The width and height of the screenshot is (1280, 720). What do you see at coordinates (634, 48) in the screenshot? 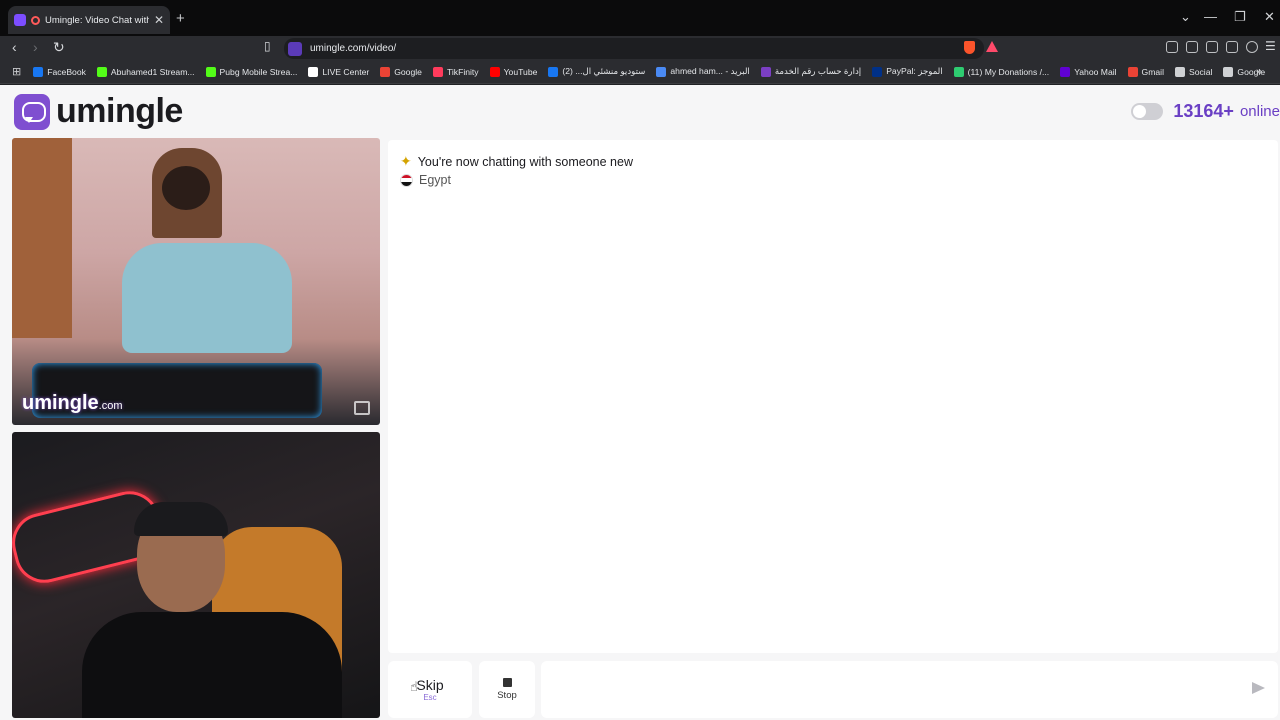
I see `address-bar: umingle.com/video/` at bounding box center [634, 48].